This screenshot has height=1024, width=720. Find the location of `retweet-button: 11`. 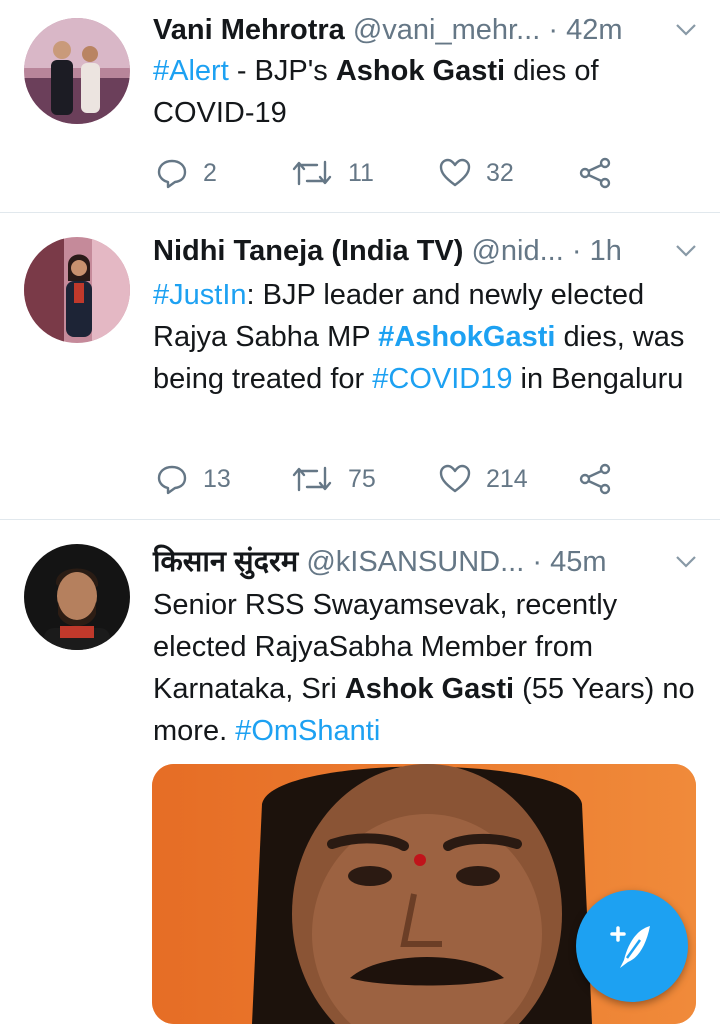

retweet-button: 11 is located at coordinates (332, 173).